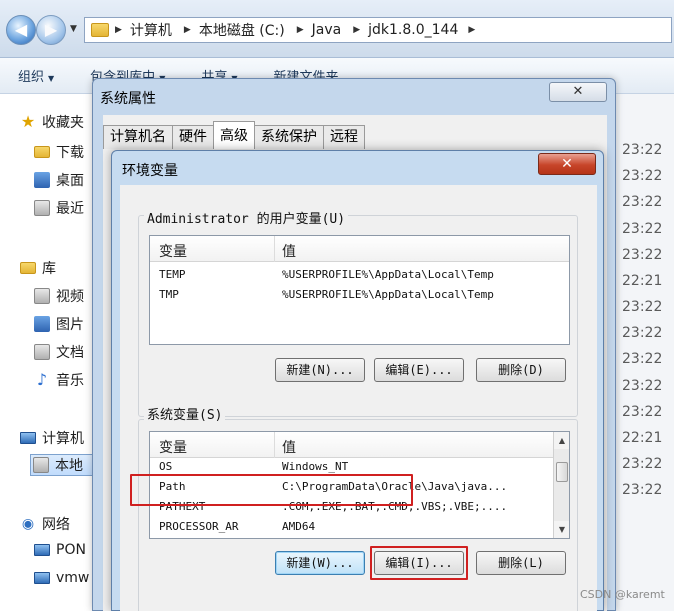 The width and height of the screenshot is (674, 611). What do you see at coordinates (61, 578) in the screenshot?
I see `sidebar-item-pc2: vmw` at bounding box center [61, 578].